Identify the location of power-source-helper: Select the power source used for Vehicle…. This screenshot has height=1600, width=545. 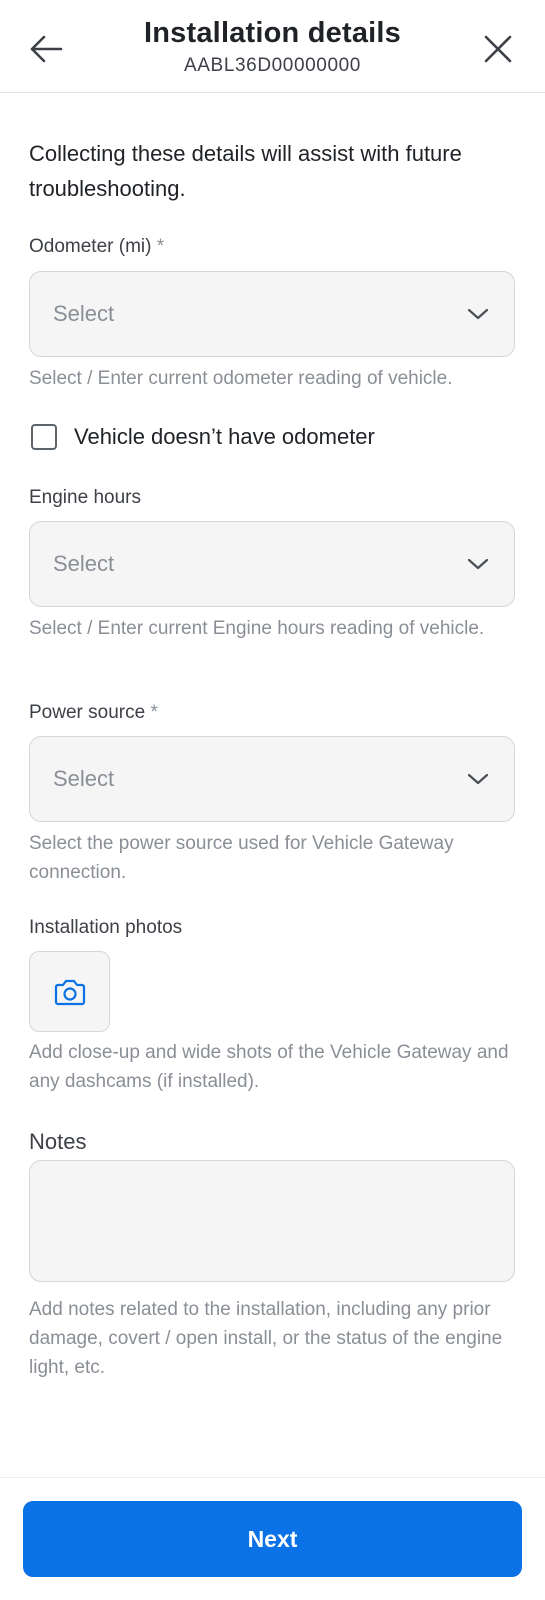
(241, 858).